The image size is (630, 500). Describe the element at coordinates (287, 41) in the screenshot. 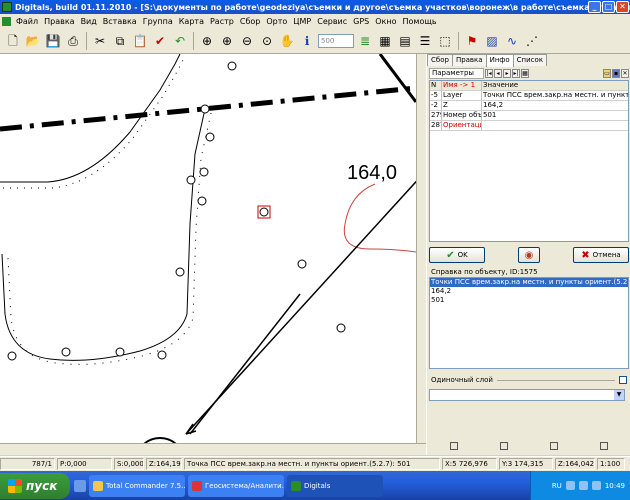

I see `pan-hand-icon: ✋` at that location.